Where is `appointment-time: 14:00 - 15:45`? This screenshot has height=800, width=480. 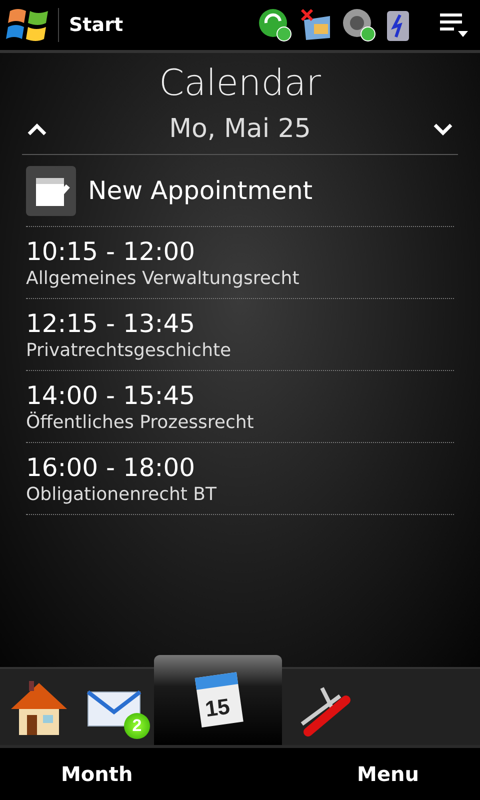 appointment-time: 14:00 - 15:45 is located at coordinates (111, 396).